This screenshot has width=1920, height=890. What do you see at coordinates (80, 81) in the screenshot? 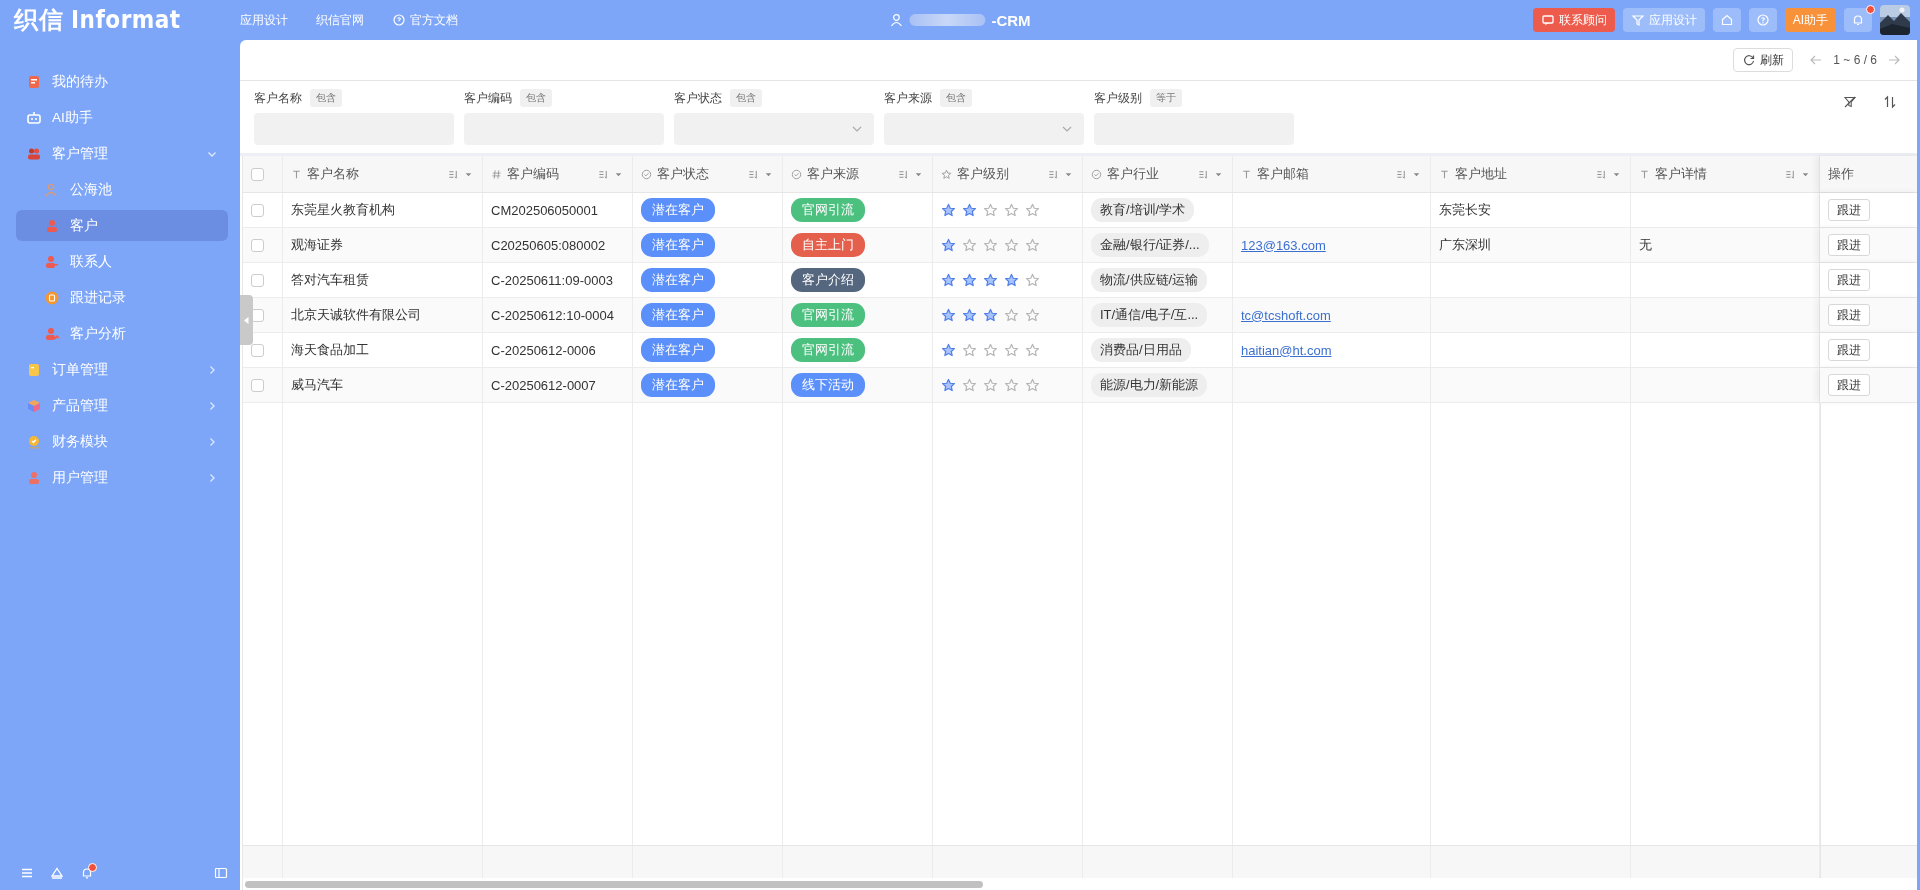
I see `sidebar-label: 我的待办` at bounding box center [80, 81].